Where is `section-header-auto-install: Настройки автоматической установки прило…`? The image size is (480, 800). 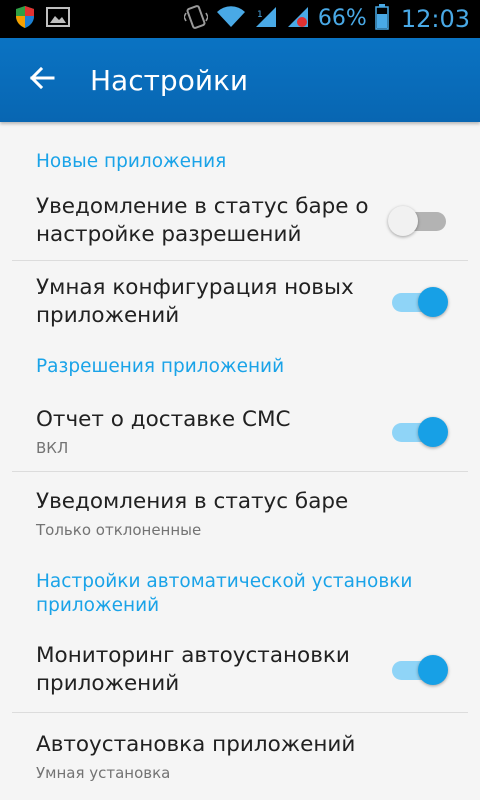
section-header-auto-install: Настройки автоматической установки прило… is located at coordinates (224, 593).